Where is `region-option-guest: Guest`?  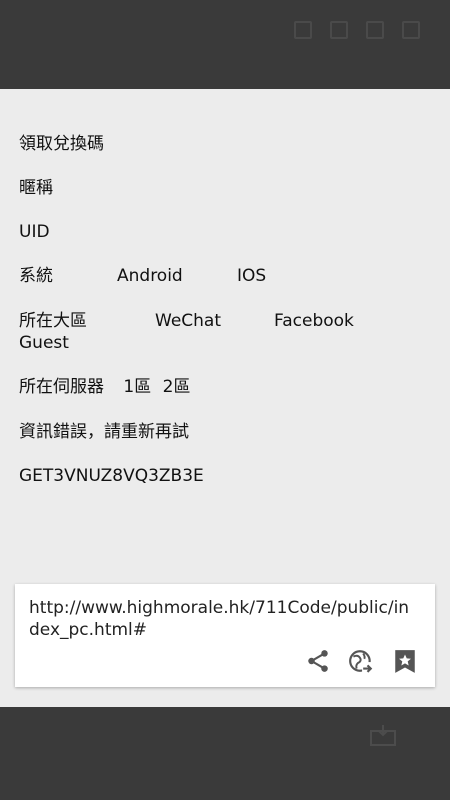
region-option-guest: Guest is located at coordinates (44, 343).